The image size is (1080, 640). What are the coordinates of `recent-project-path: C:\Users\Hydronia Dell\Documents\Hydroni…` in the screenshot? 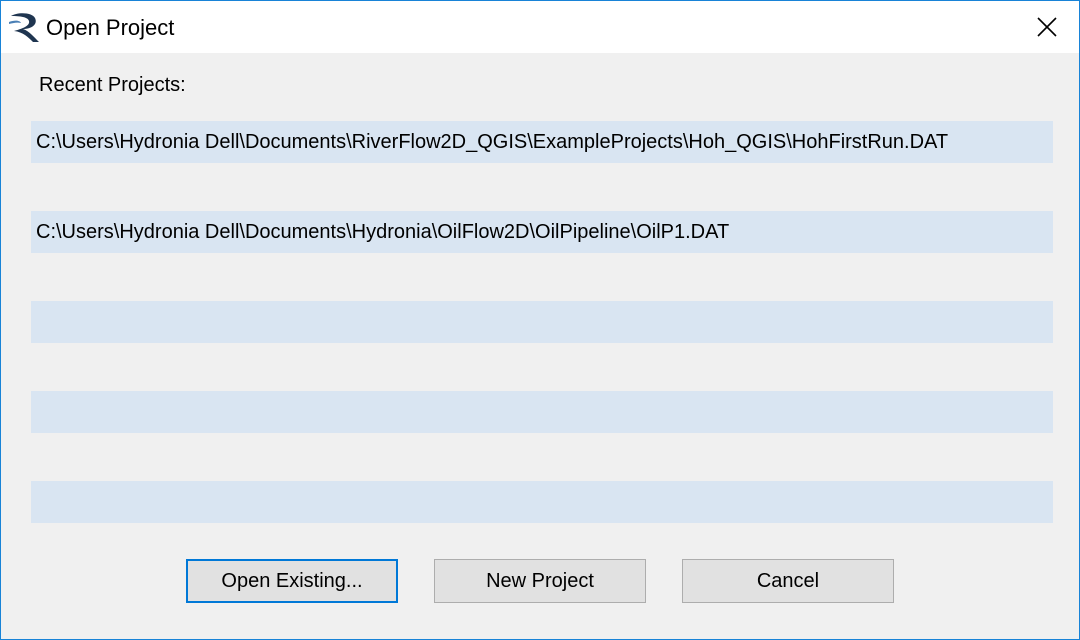 It's located at (383, 232).